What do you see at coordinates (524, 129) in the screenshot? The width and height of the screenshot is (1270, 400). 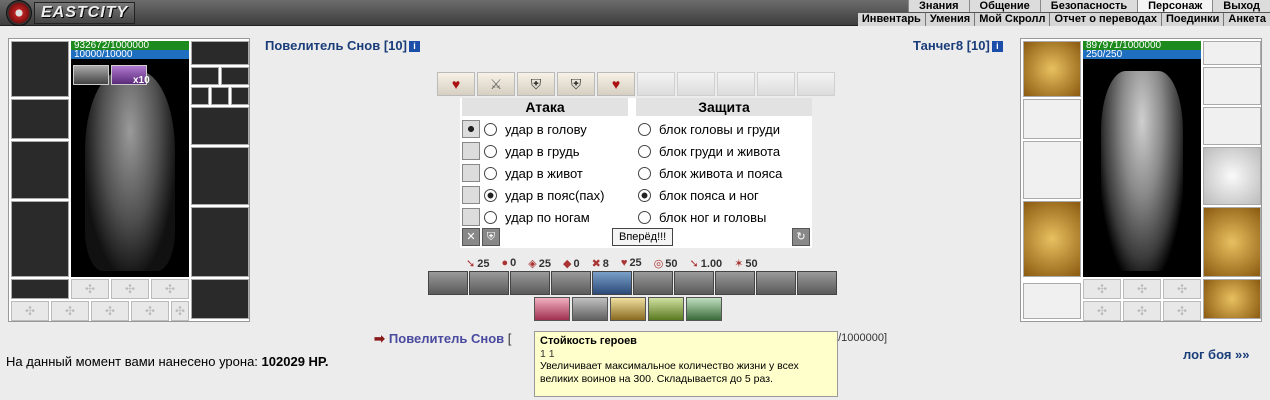 I see `attack-row: удар в голову` at bounding box center [524, 129].